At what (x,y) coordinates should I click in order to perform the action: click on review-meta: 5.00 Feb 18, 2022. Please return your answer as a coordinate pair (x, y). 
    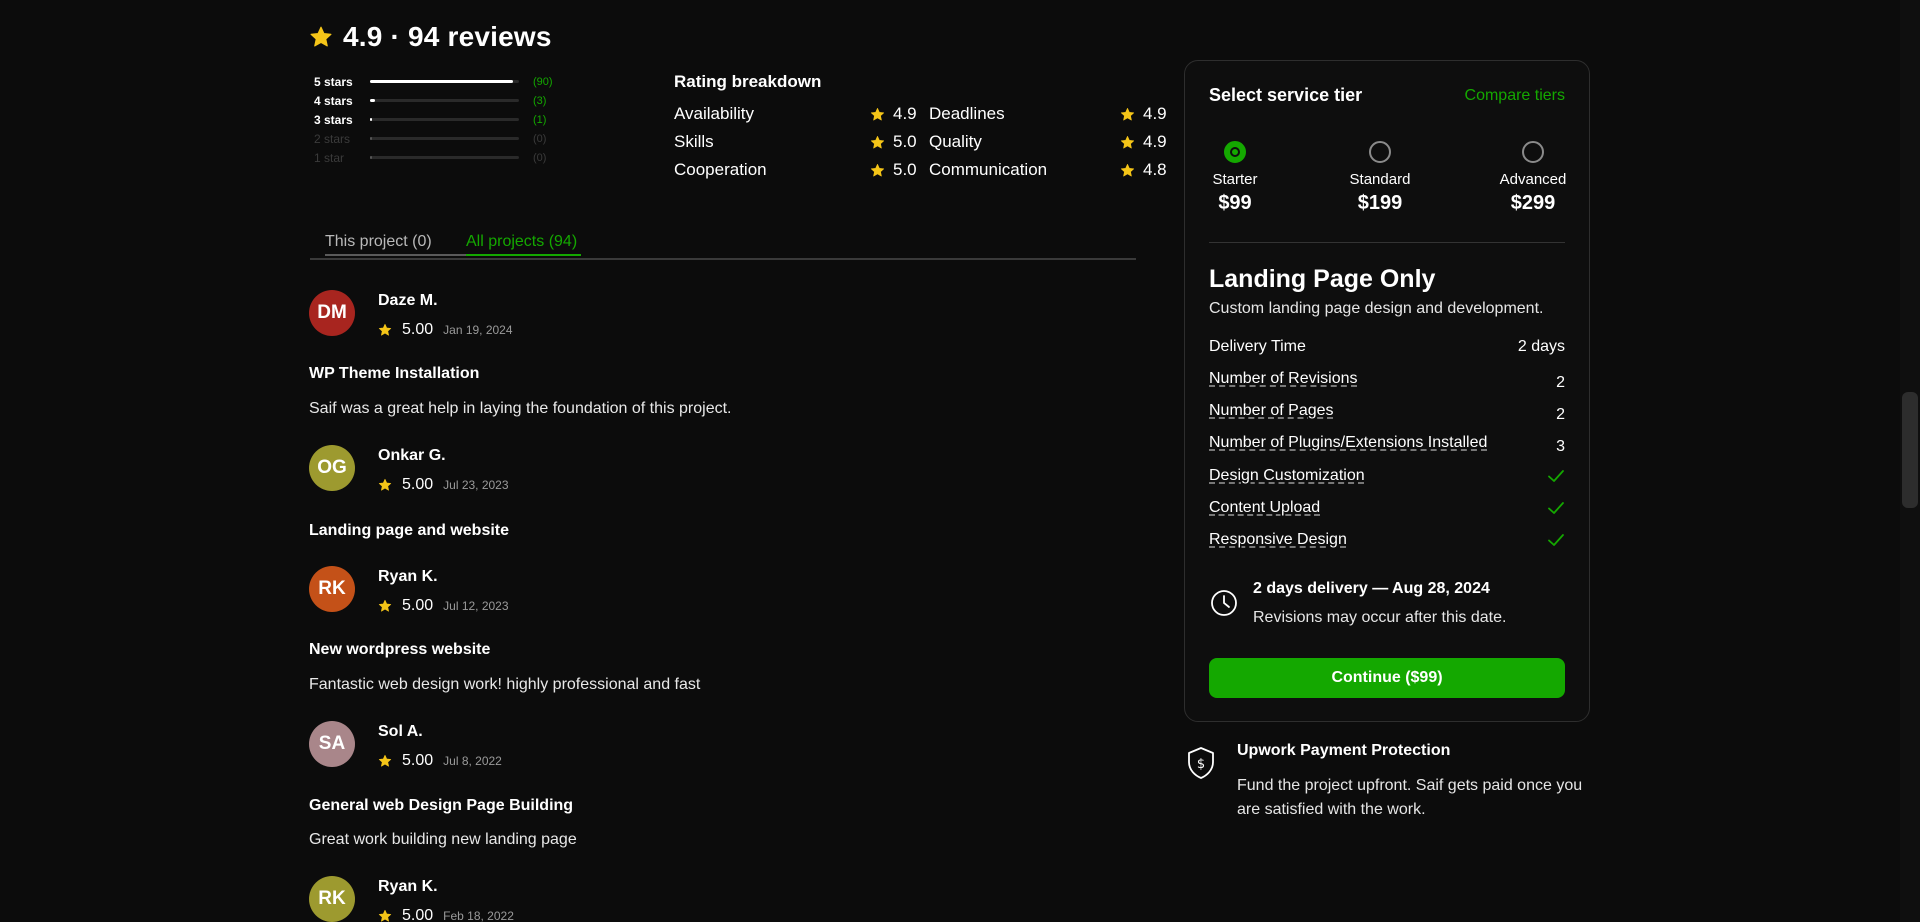
    Looking at the image, I should click on (446, 914).